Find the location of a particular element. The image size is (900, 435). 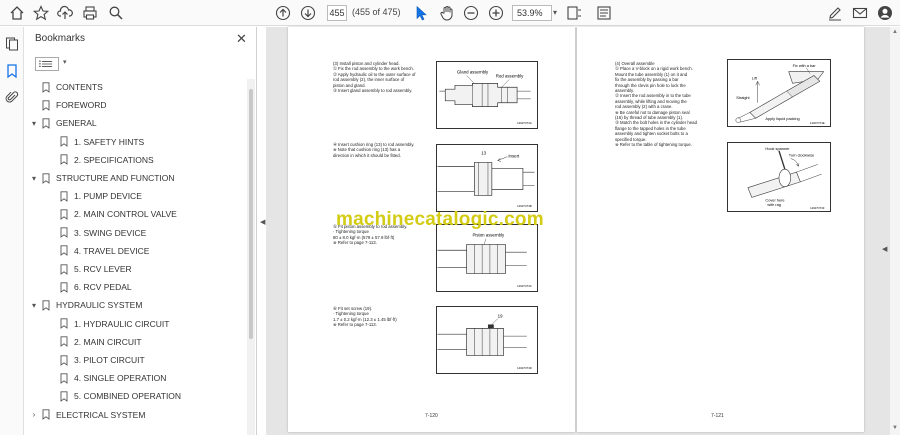

figure-piston-assembly: Piston assembly 14027OT4C is located at coordinates (487, 258).